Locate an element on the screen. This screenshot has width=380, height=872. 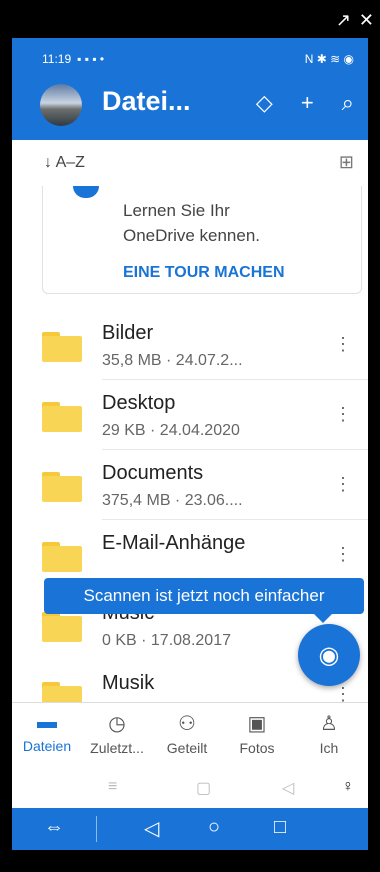
tab-dateien: ▬ Dateien is located at coordinates (47, 732).